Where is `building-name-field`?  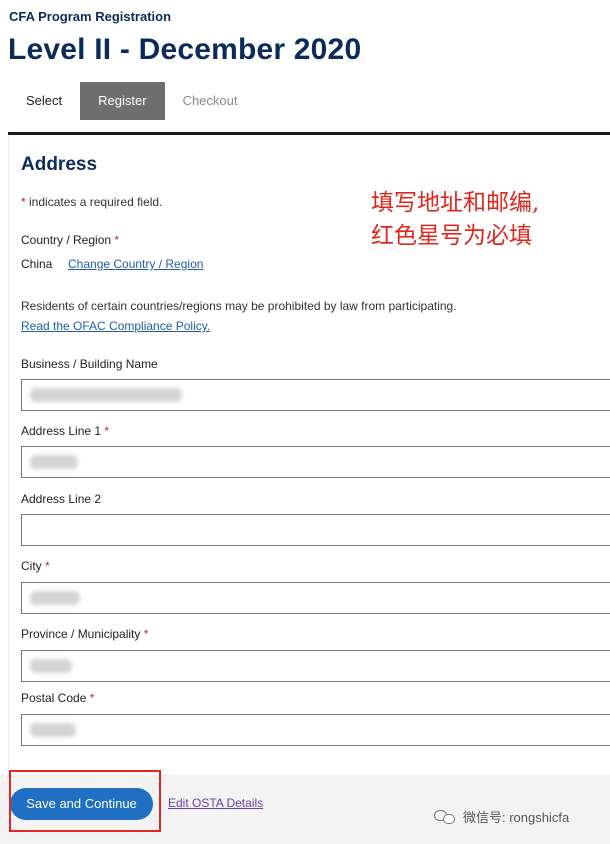 building-name-field is located at coordinates (315, 395).